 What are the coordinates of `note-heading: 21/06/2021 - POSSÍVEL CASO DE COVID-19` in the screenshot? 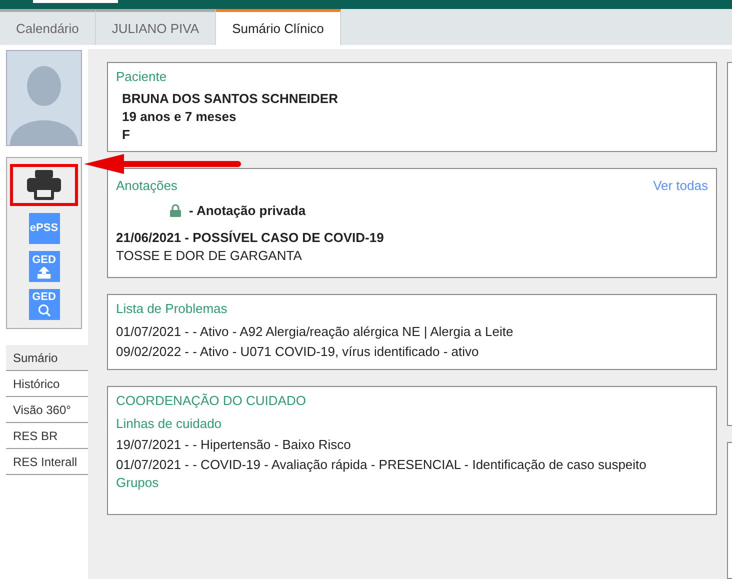 It's located at (250, 238).